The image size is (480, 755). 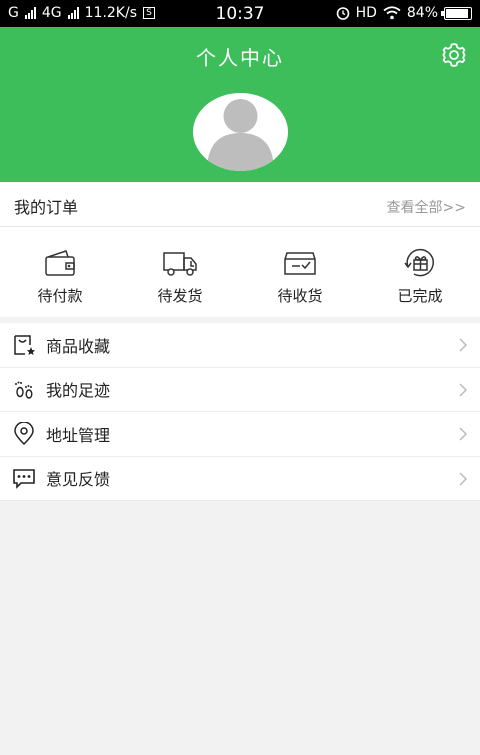 I want to click on menu-item-label: 意见反馈, so click(x=78, y=480).